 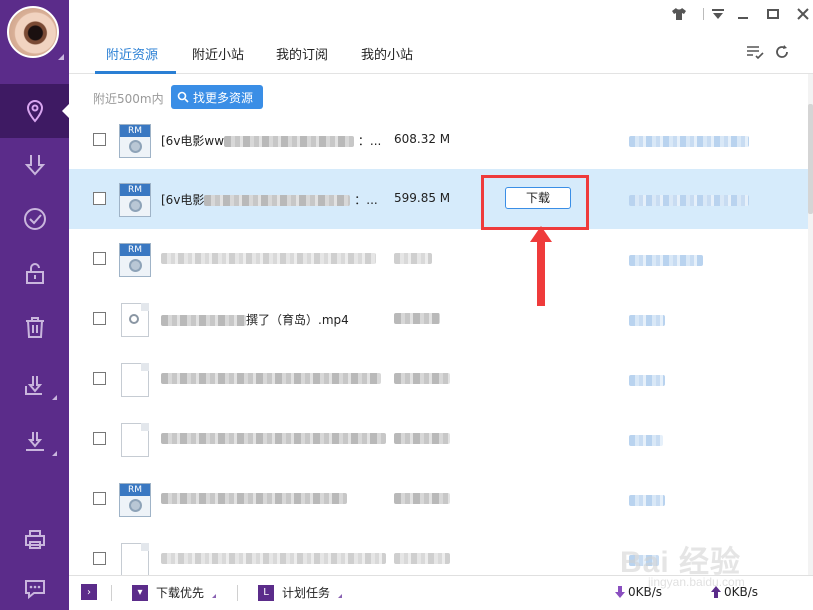 I want to click on close-button, so click(x=803, y=14).